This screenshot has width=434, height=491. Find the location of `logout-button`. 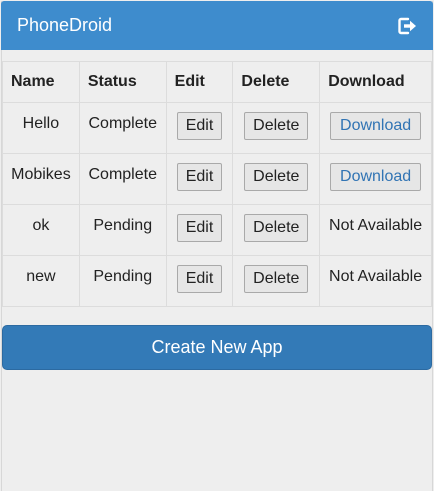

logout-button is located at coordinates (407, 26).